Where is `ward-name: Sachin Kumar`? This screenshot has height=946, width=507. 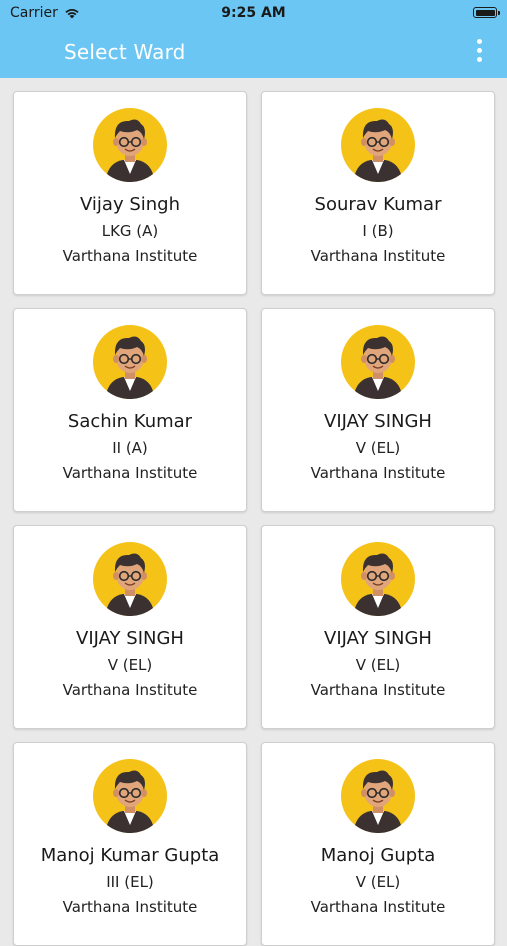
ward-name: Sachin Kumar is located at coordinates (130, 421).